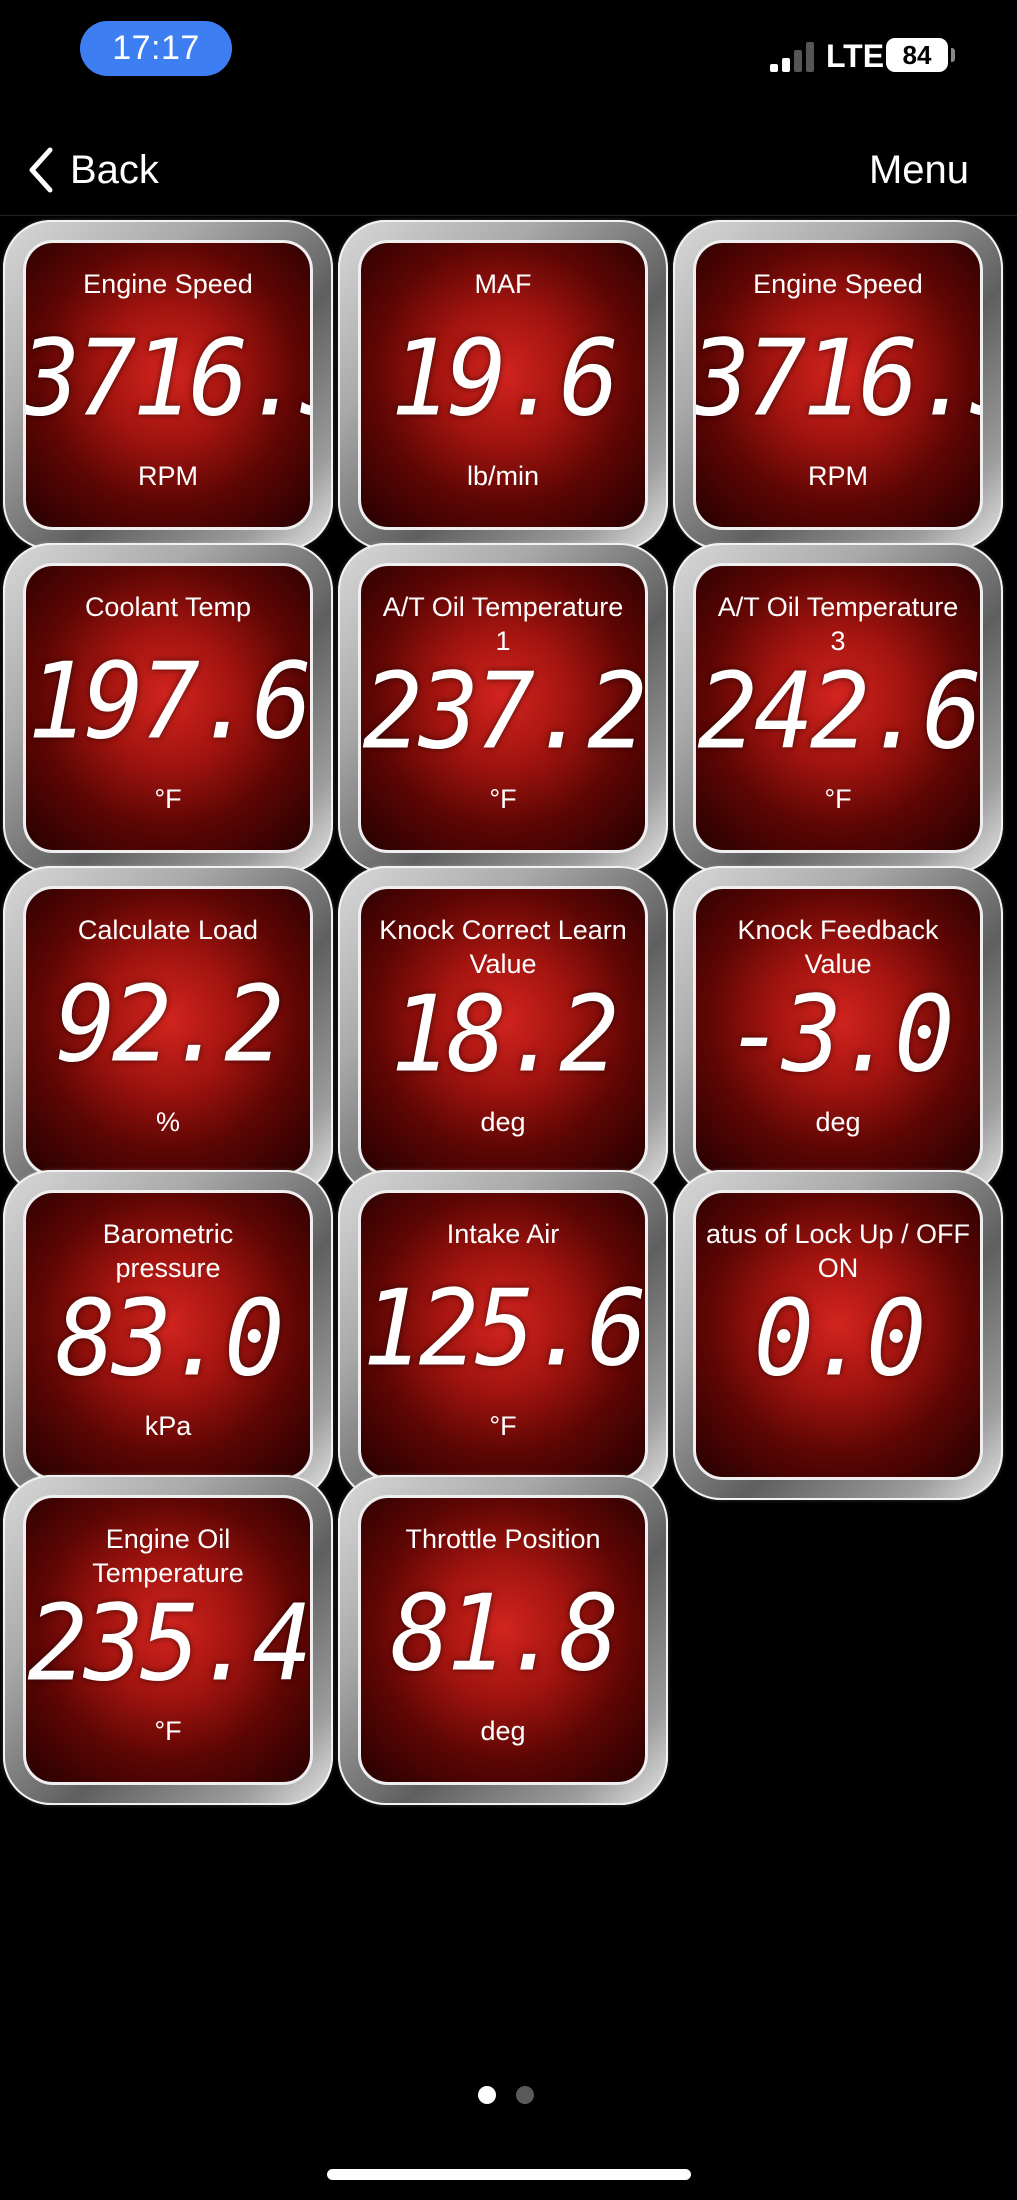  Describe the element at coordinates (919, 170) in the screenshot. I see `menu-button: Menu` at that location.